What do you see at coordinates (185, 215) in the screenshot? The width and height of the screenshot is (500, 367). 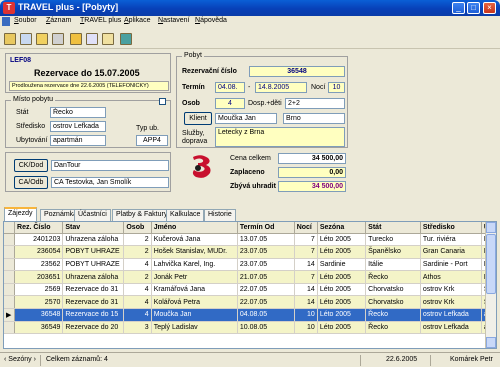 I see `tab-kalkulace: Kalkulace` at bounding box center [185, 215].